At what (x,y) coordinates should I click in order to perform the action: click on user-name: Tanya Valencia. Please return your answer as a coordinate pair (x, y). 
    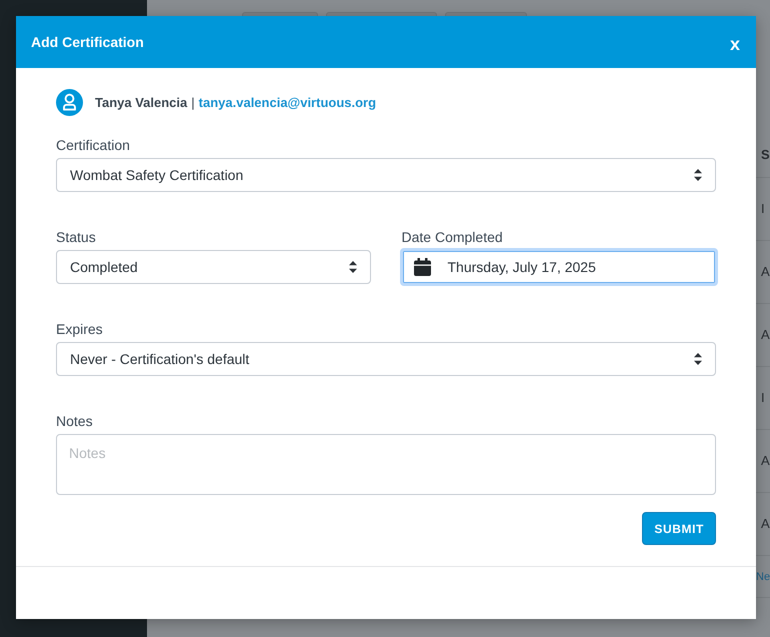
    Looking at the image, I should click on (141, 102).